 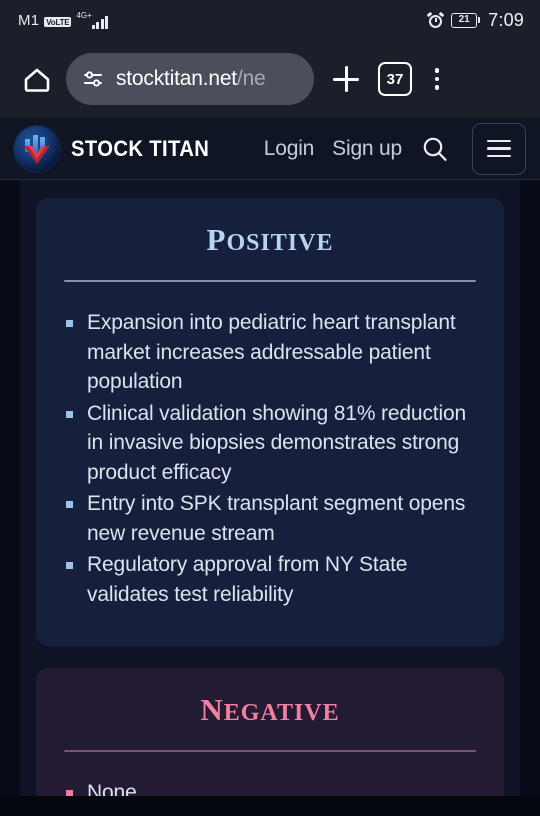 I want to click on url-bar: stocktitan.net/ne, so click(x=190, y=79).